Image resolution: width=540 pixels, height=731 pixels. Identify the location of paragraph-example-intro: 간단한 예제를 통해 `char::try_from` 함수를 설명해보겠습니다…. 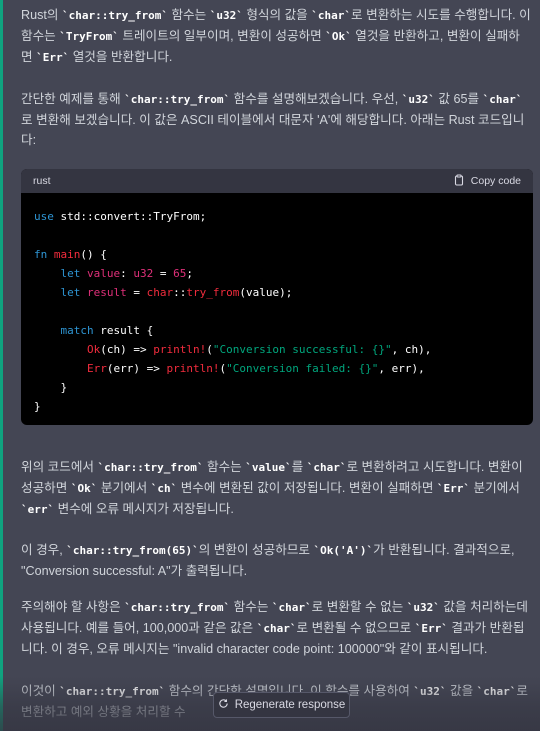
(273, 119).